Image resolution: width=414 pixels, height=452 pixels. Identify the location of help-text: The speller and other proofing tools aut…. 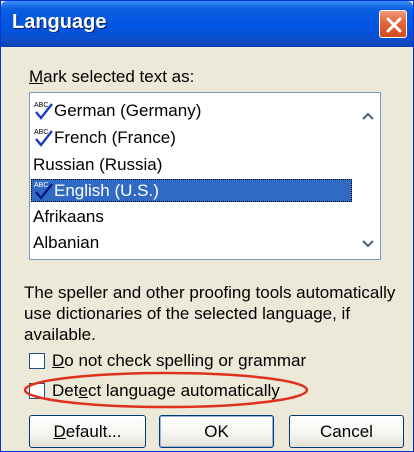
(210, 313).